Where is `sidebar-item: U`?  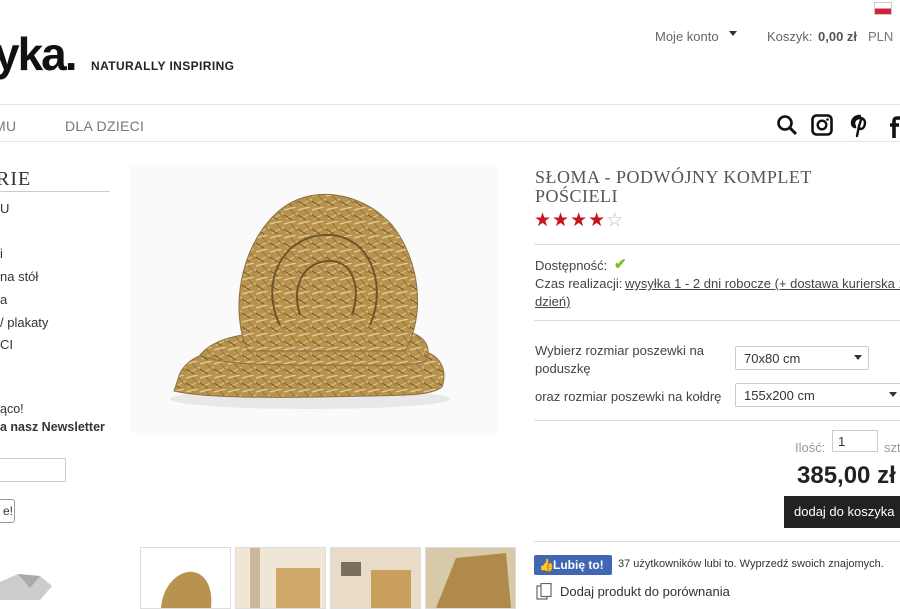
sidebar-item: U is located at coordinates (4, 208).